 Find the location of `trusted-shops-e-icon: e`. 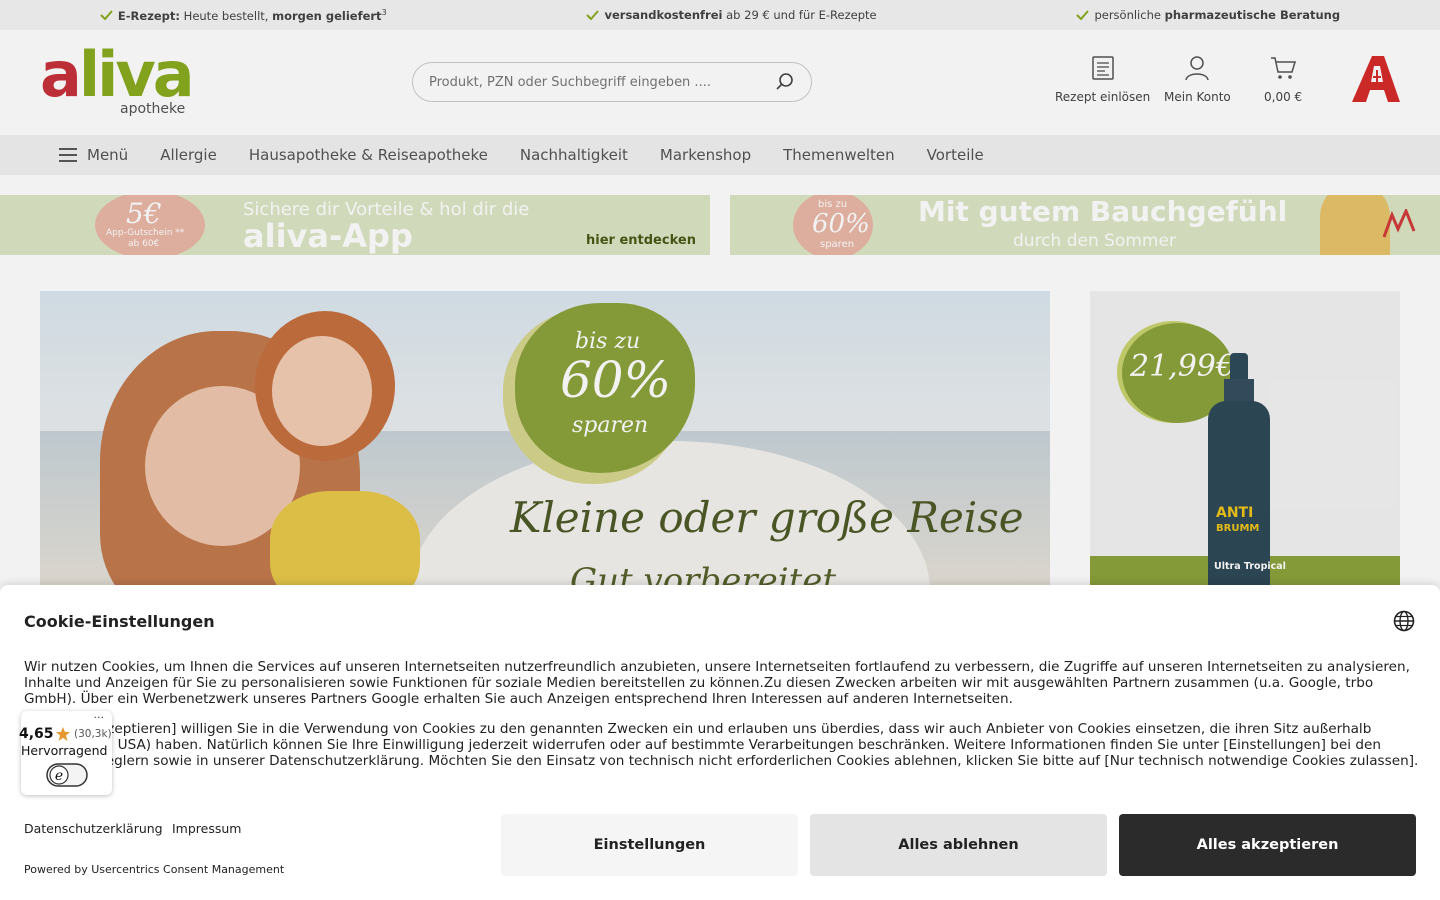

trusted-shops-e-icon: e is located at coordinates (67, 775).